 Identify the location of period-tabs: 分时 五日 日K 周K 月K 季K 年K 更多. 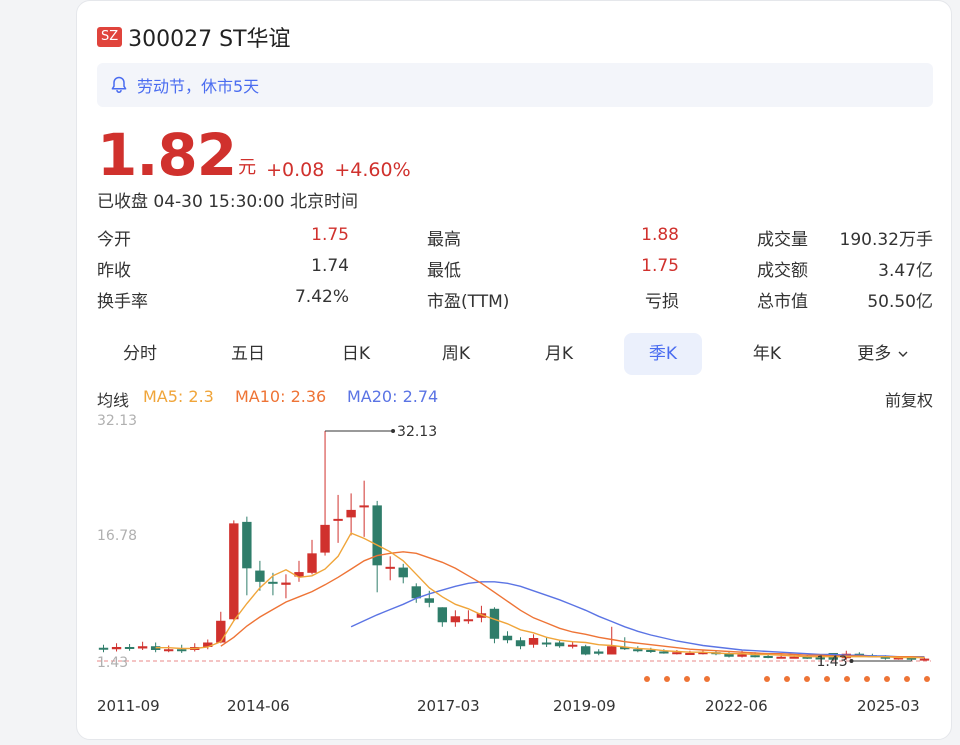
(515, 354).